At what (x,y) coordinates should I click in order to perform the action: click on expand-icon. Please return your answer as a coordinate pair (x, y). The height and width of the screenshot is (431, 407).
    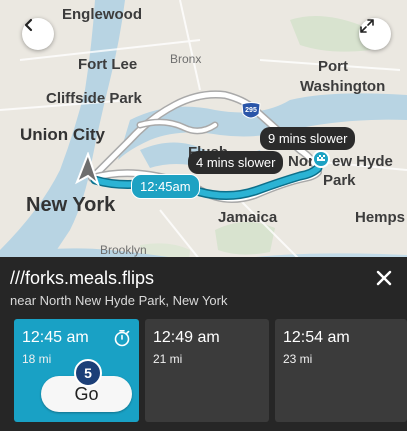
    Looking at the image, I should click on (367, 26).